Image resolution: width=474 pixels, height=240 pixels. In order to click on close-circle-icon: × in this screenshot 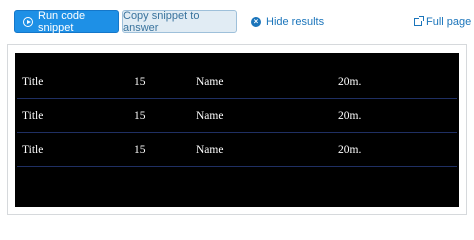, I will do `click(256, 22)`.